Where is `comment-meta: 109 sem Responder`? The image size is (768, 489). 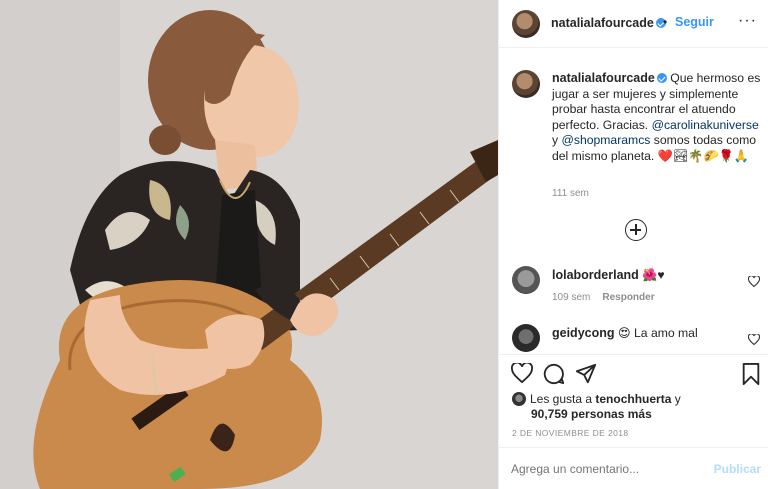 comment-meta: 109 sem Responder is located at coordinates (603, 297).